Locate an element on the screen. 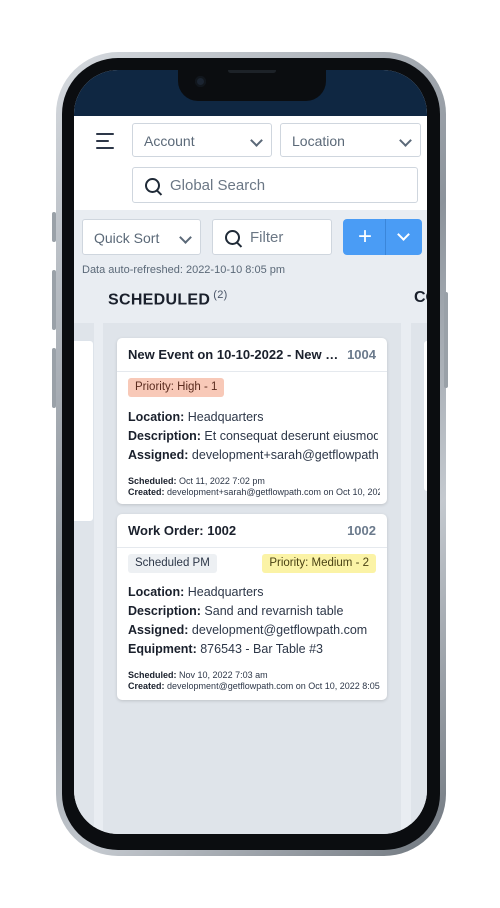 The width and height of the screenshot is (500, 908). card-equipment: Equipment: 876543 - Bar Table #3 is located at coordinates (226, 649).